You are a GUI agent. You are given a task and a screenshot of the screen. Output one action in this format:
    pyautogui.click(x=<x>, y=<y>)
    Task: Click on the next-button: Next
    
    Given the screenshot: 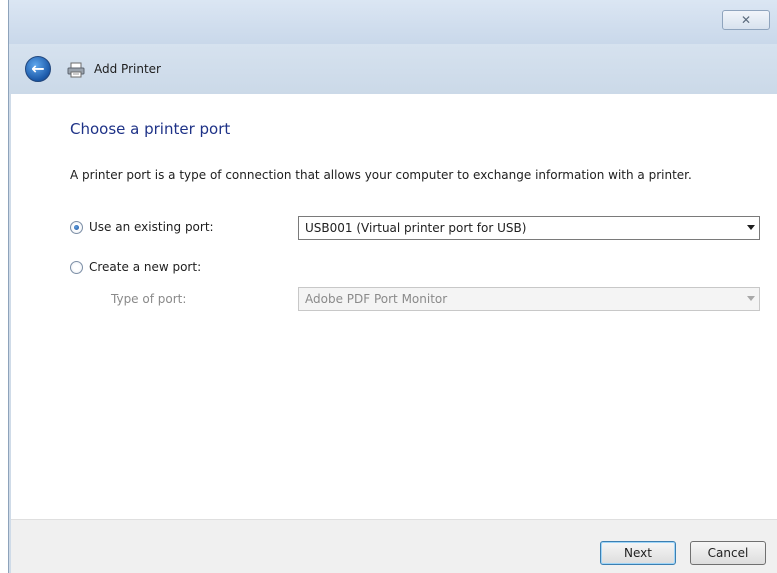 What is the action you would take?
    pyautogui.click(x=638, y=553)
    